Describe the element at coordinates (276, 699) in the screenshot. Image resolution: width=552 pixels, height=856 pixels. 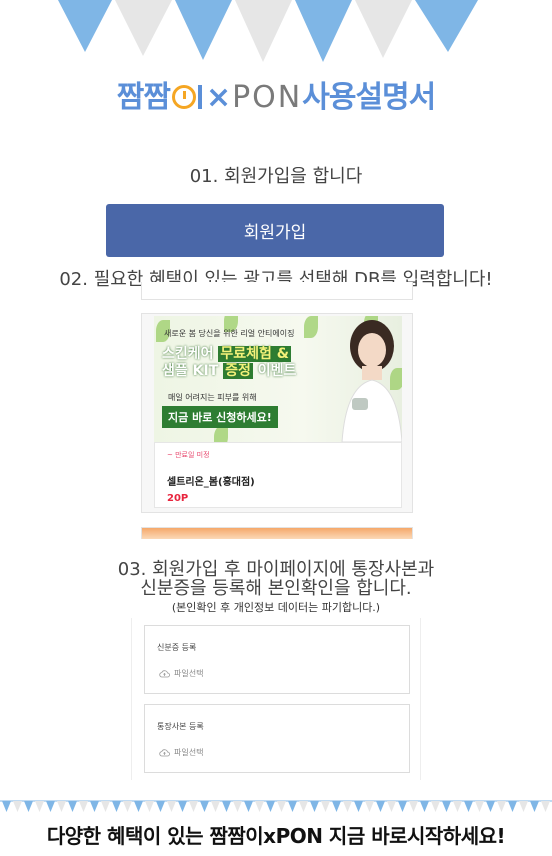
I see `upload-panel: 신분증 등록 파일선택 통장사본 등록 파일선택` at that location.